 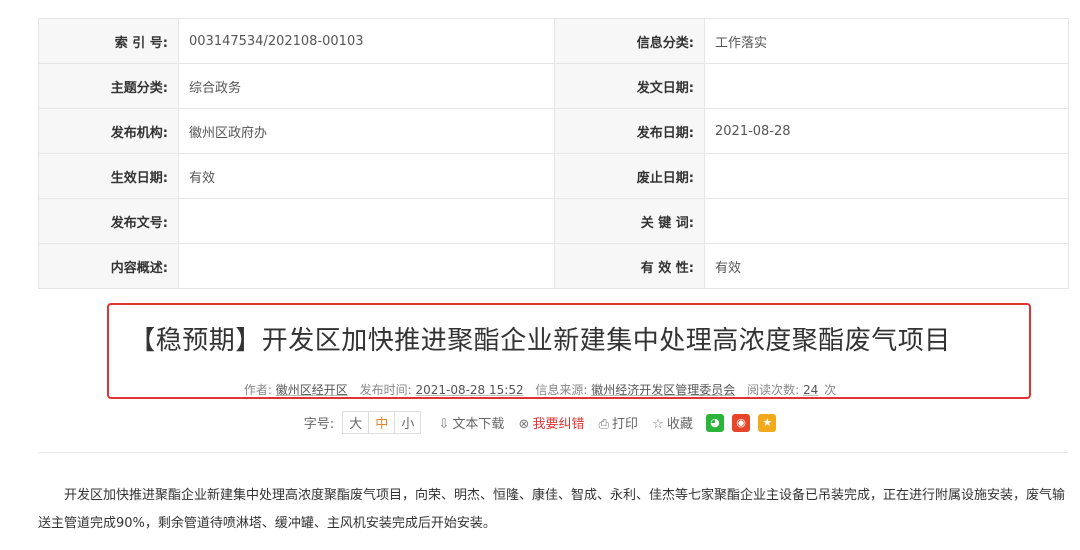 What do you see at coordinates (629, 221) in the screenshot?
I see `meta-key: 关 键 词:` at bounding box center [629, 221].